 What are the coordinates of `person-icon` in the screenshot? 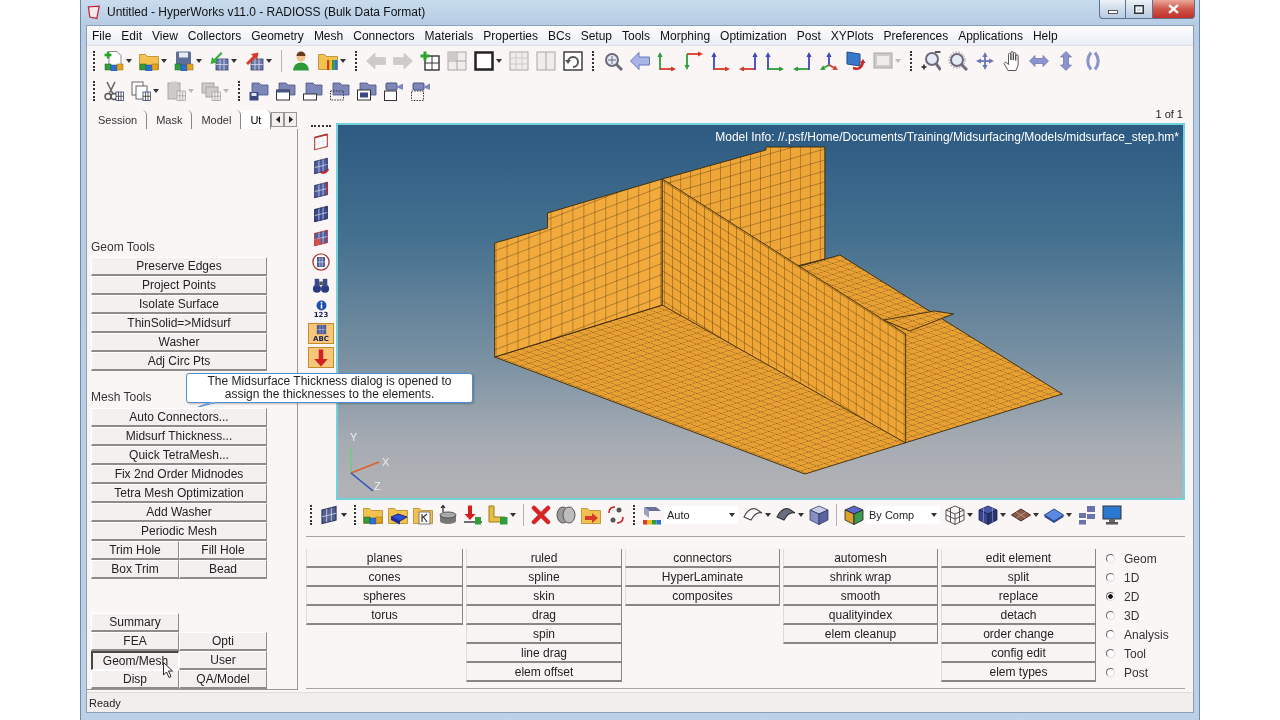 It's located at (301, 61).